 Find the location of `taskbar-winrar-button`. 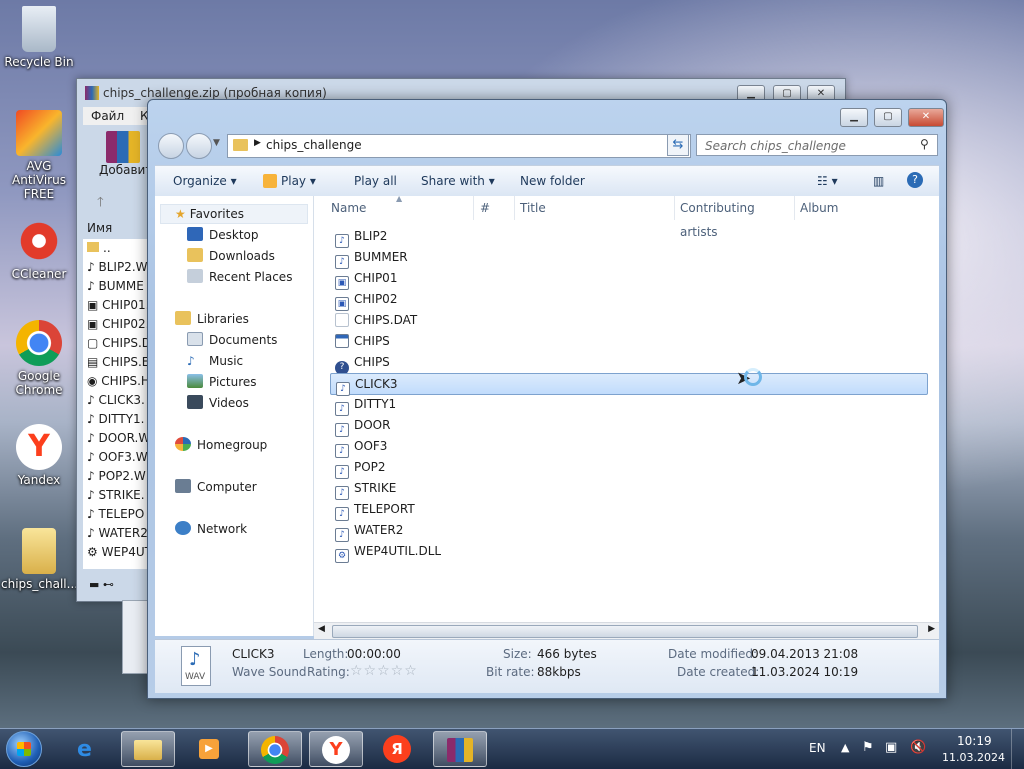

taskbar-winrar-button is located at coordinates (460, 749).